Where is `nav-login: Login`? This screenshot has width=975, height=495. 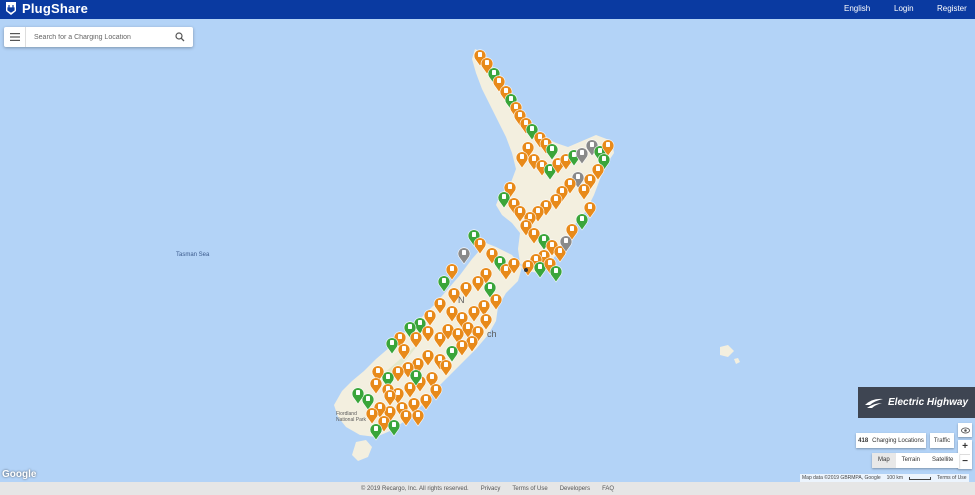
nav-login: Login is located at coordinates (904, 8).